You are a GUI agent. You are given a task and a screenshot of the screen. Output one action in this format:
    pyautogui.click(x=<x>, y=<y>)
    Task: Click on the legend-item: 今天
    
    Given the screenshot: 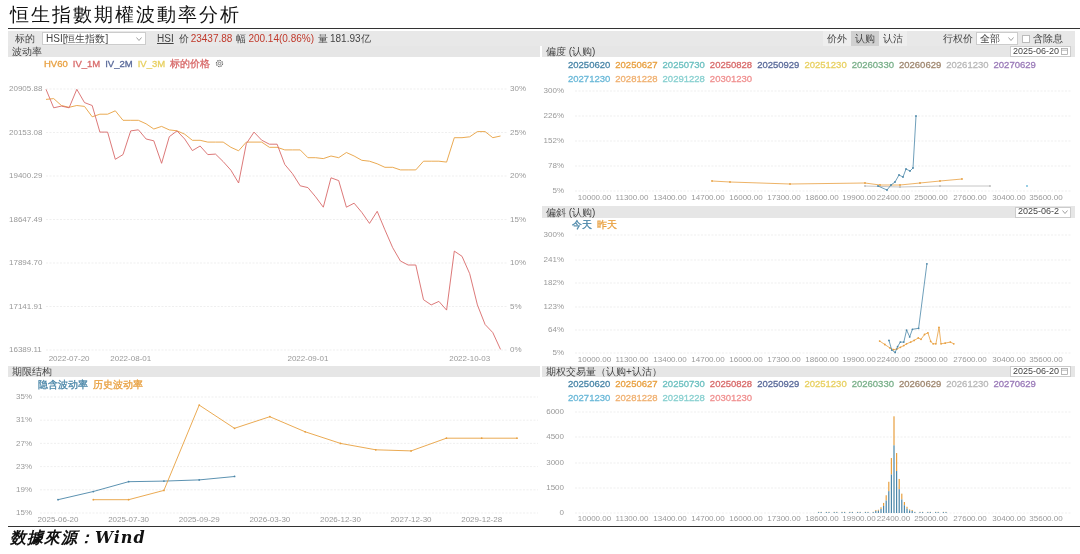 What is the action you would take?
    pyautogui.click(x=582, y=224)
    